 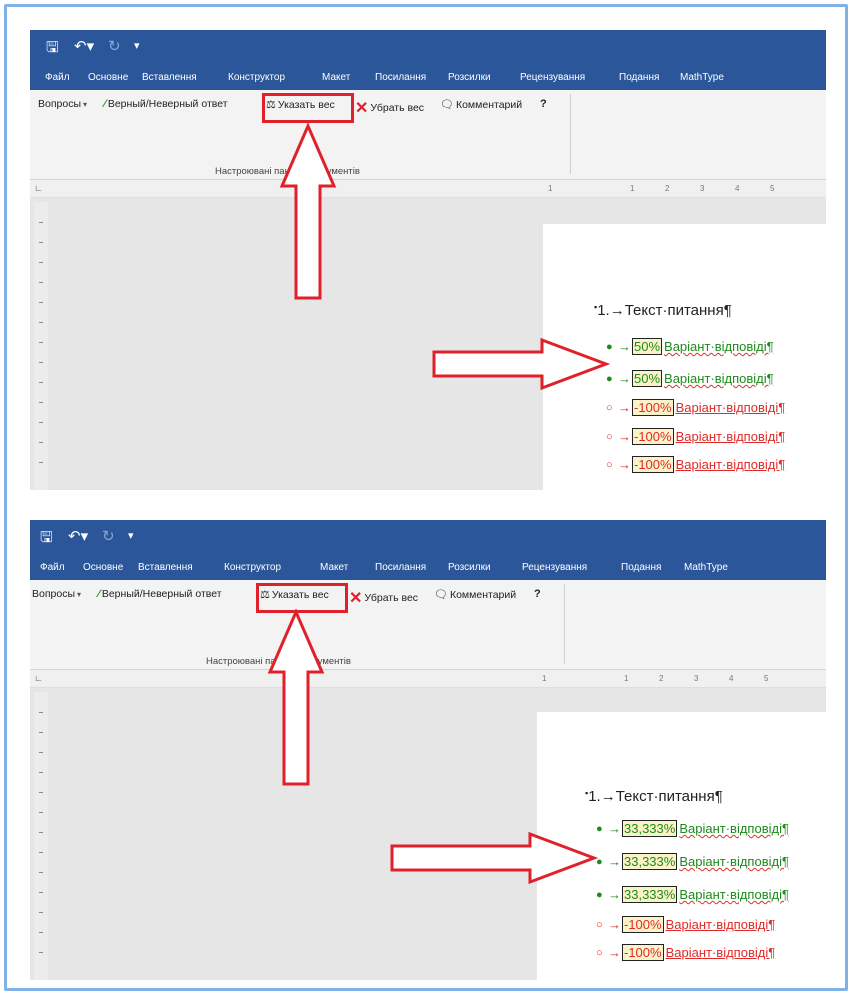 What do you see at coordinates (626, 678) in the screenshot?
I see `ruler-number: 1` at bounding box center [626, 678].